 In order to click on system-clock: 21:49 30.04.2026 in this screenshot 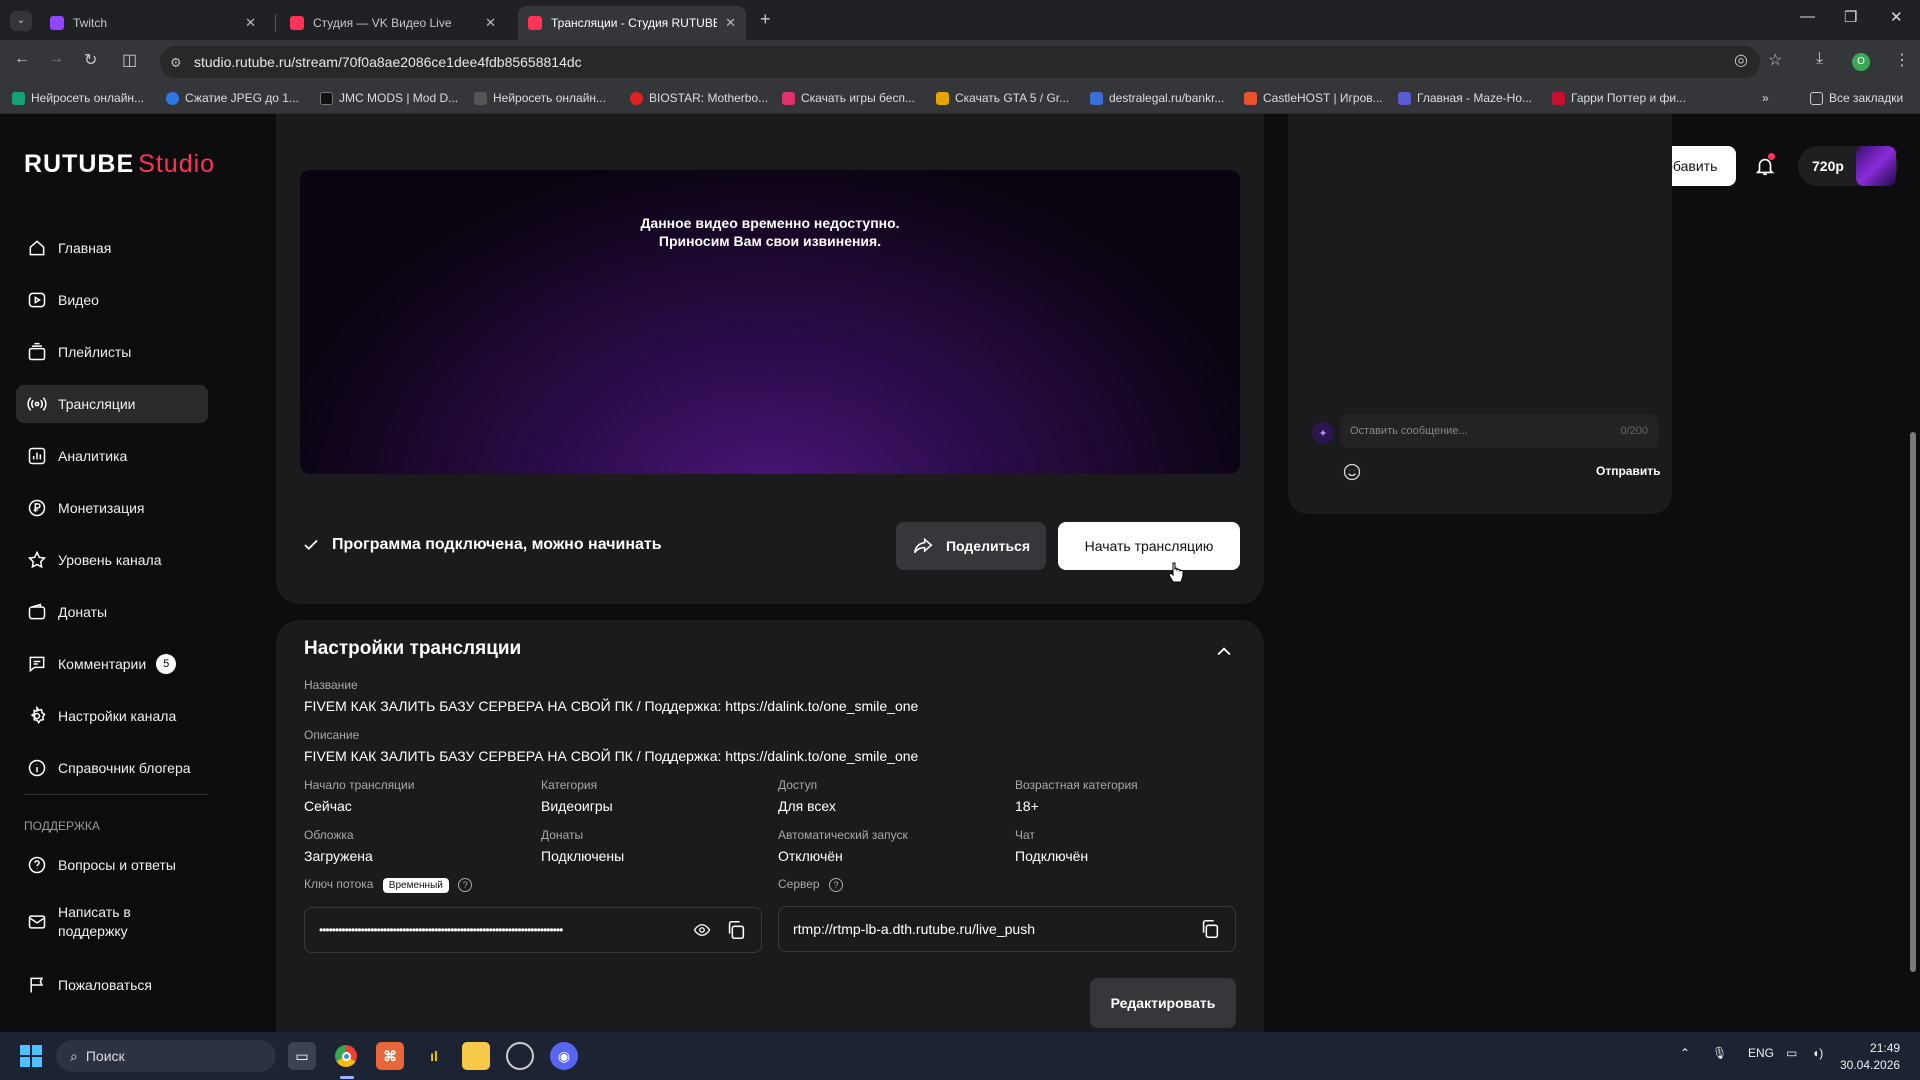, I will do `click(1870, 1057)`.